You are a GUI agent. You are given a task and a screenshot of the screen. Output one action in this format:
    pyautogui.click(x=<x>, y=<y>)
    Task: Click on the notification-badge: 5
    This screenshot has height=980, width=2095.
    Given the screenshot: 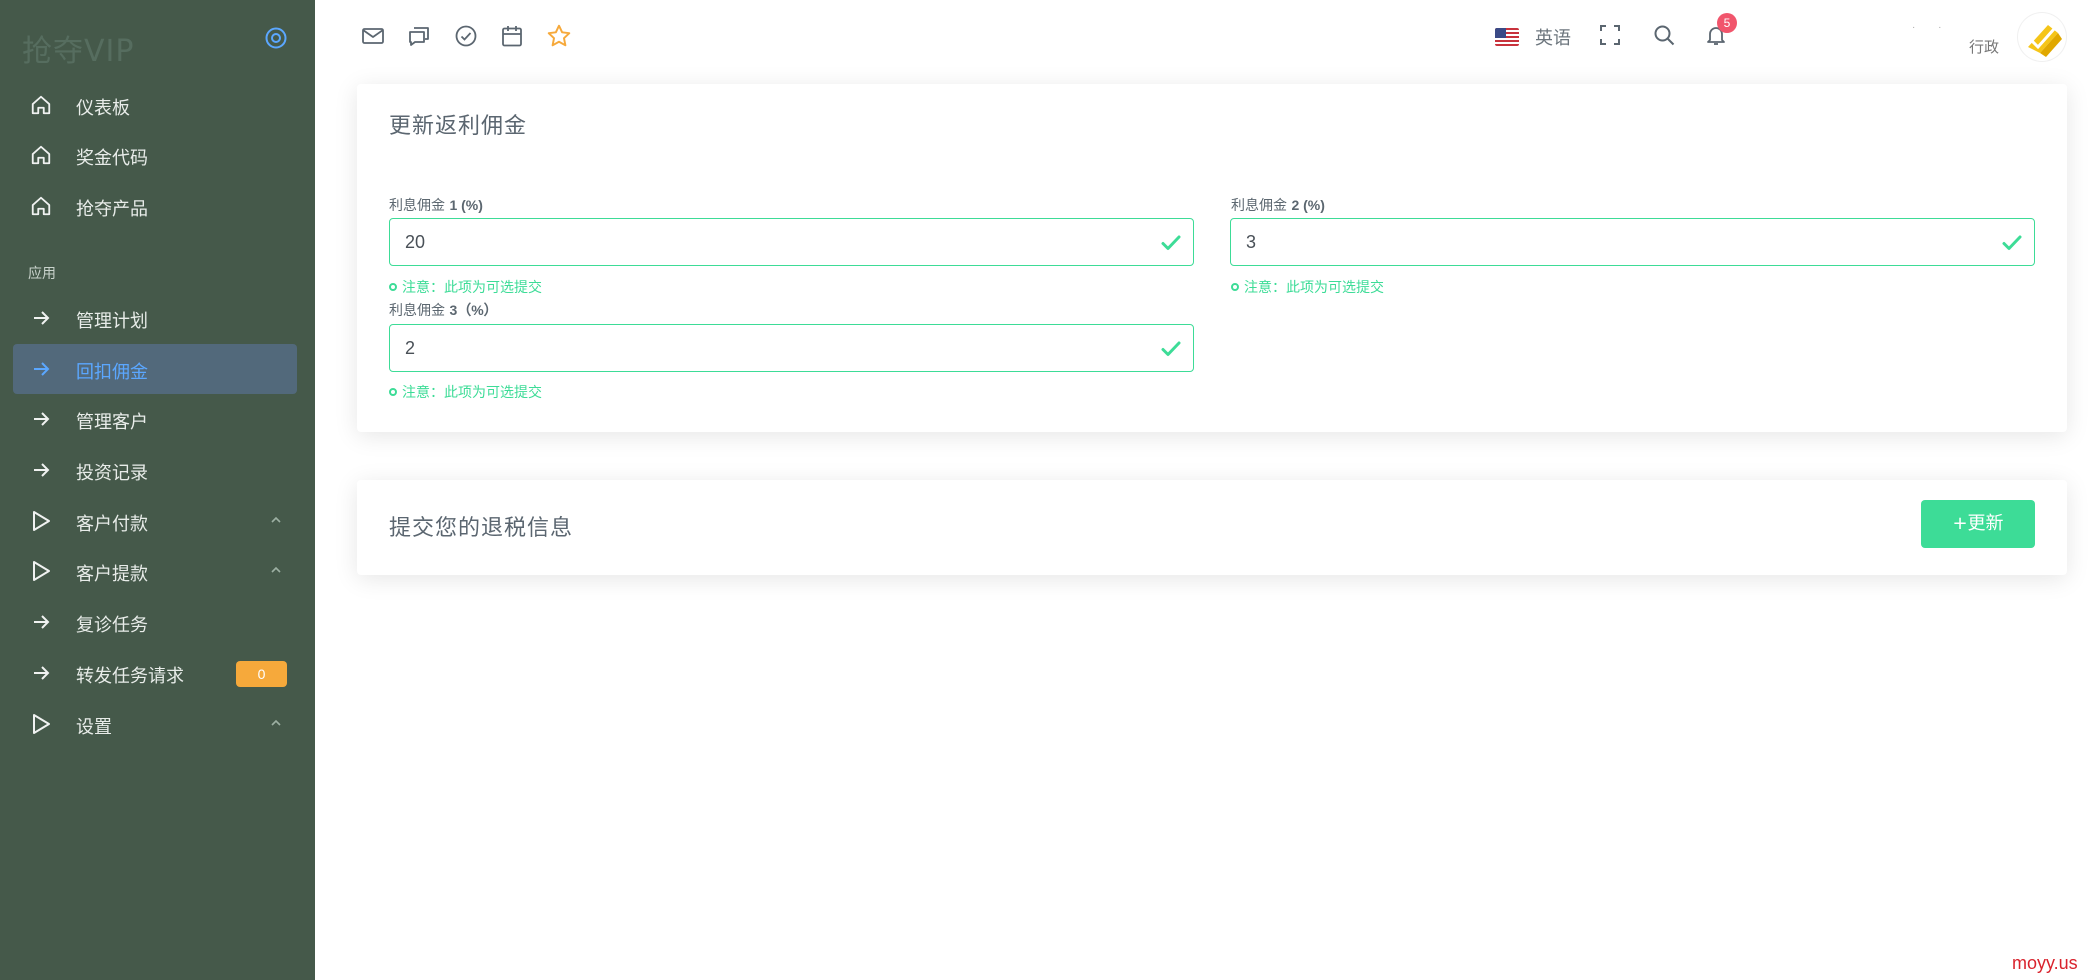 What is the action you would take?
    pyautogui.click(x=1727, y=23)
    